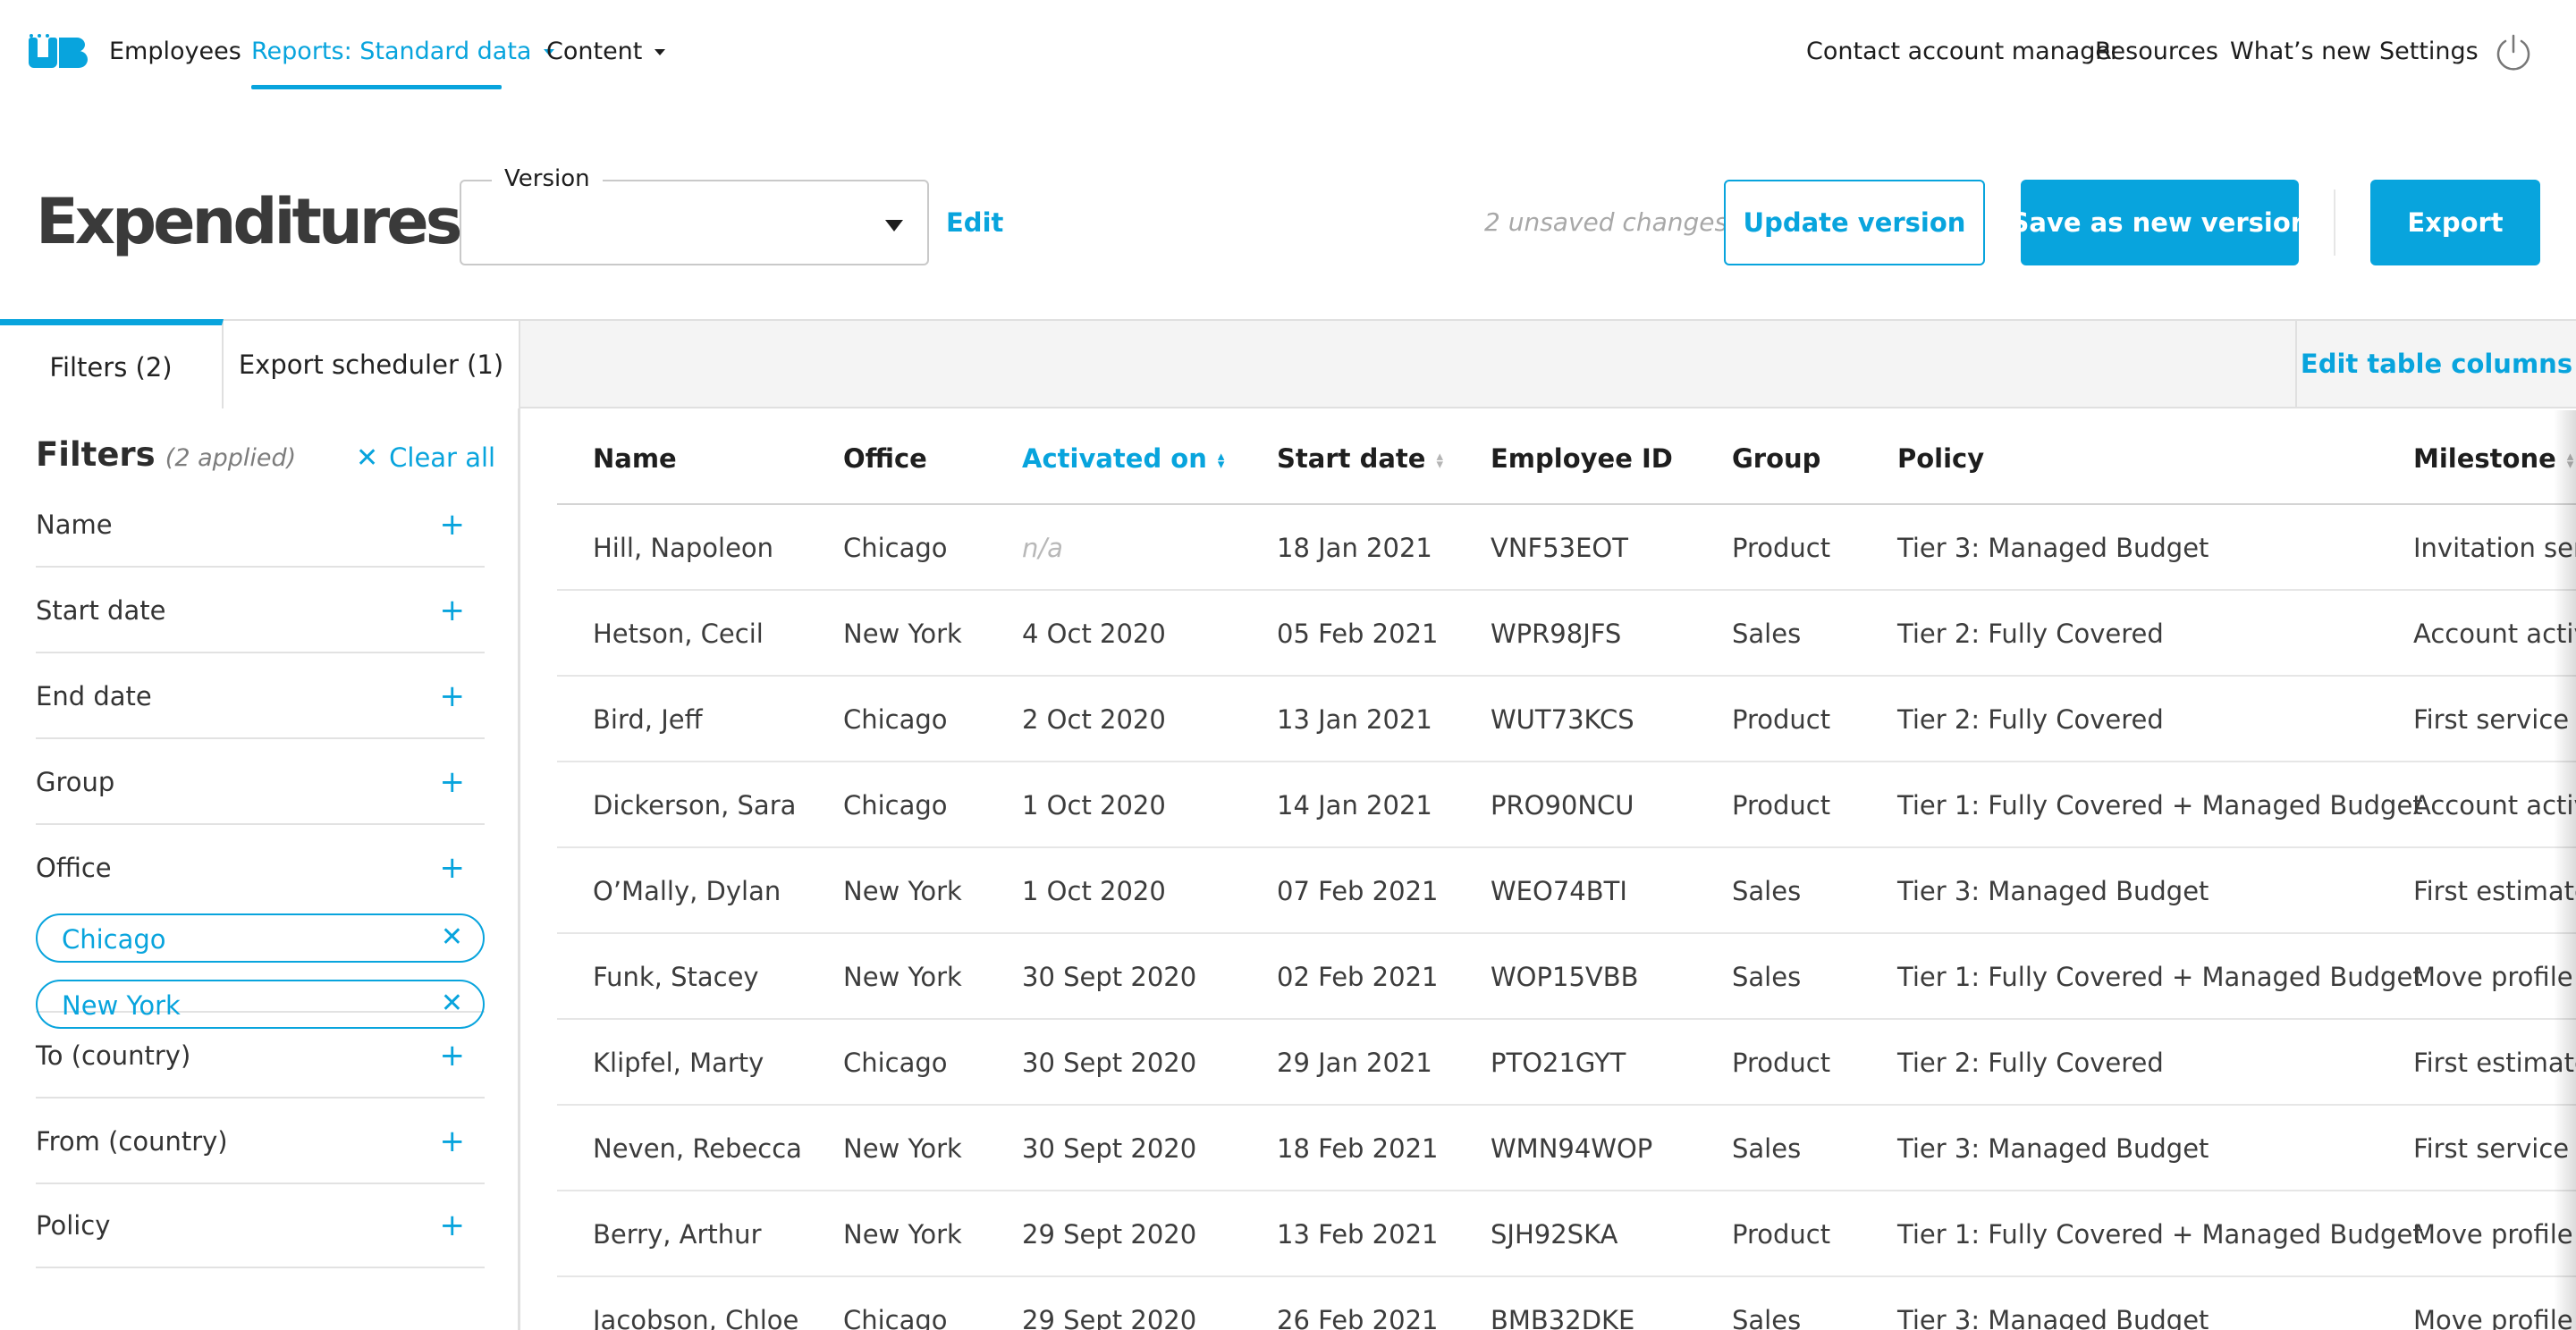 The width and height of the screenshot is (2576, 1330). I want to click on filters-title: Filters, so click(96, 454).